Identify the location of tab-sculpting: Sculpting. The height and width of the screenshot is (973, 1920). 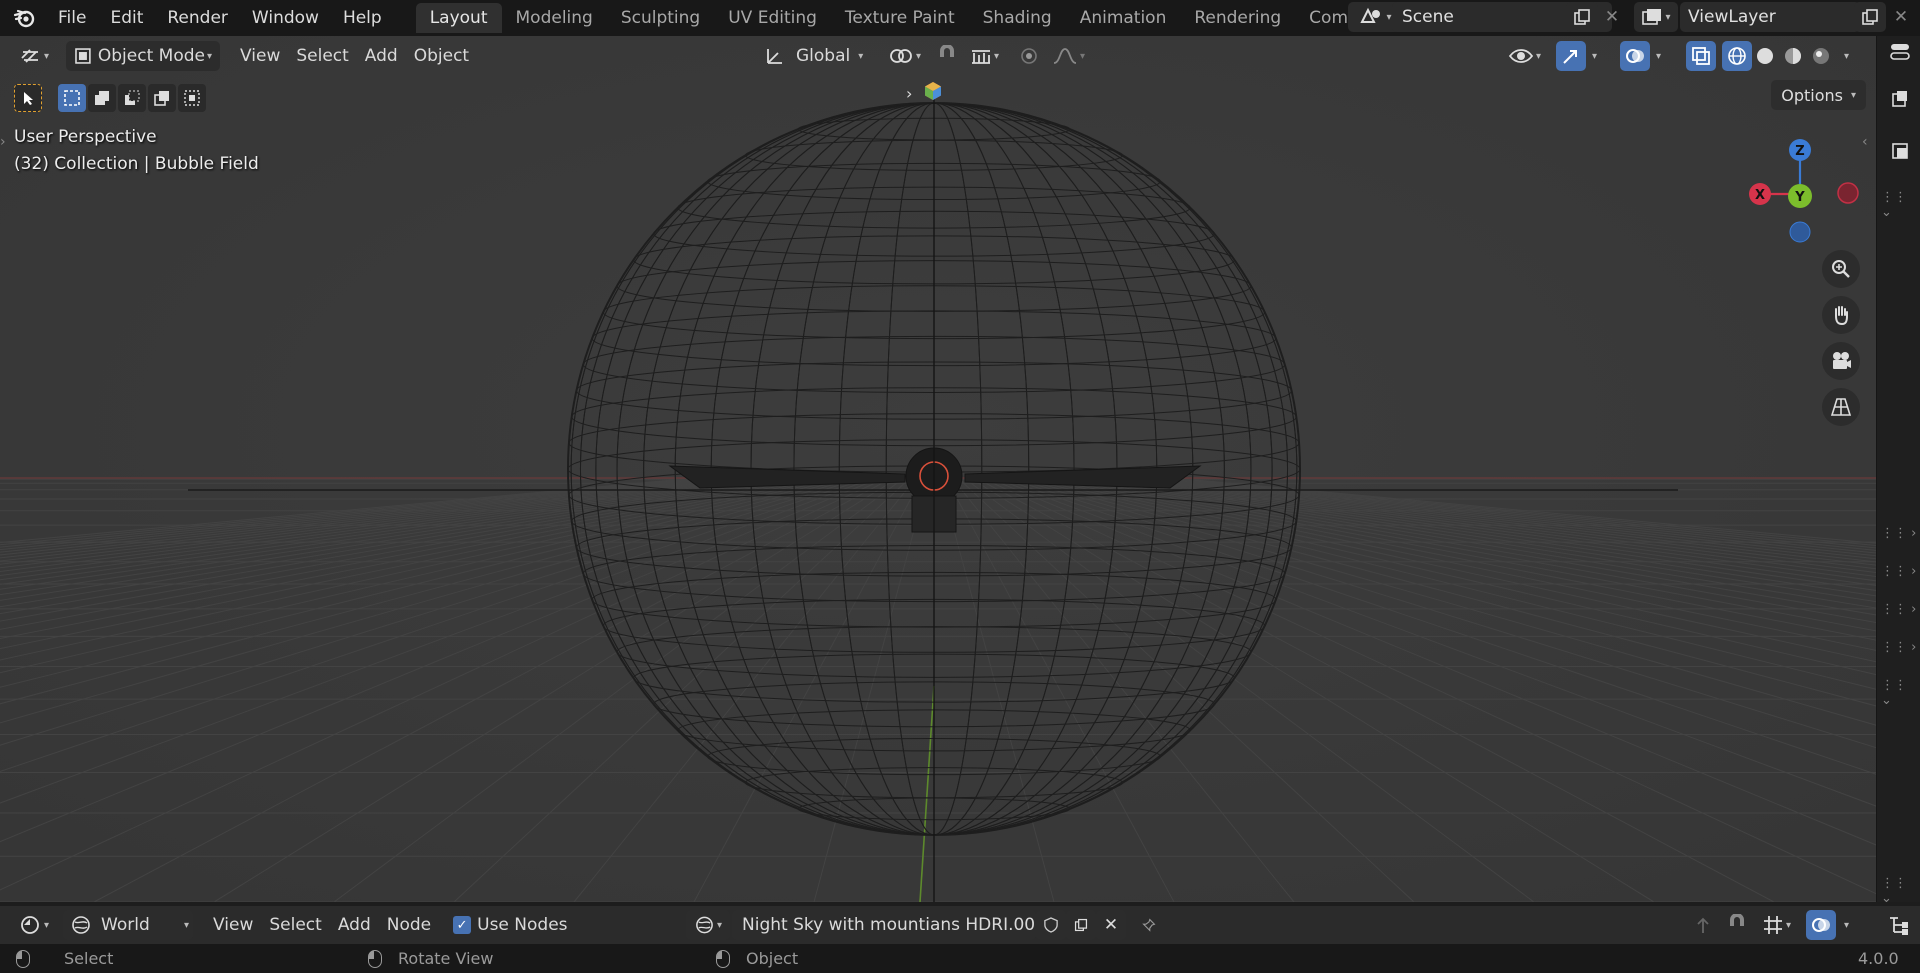
(660, 18).